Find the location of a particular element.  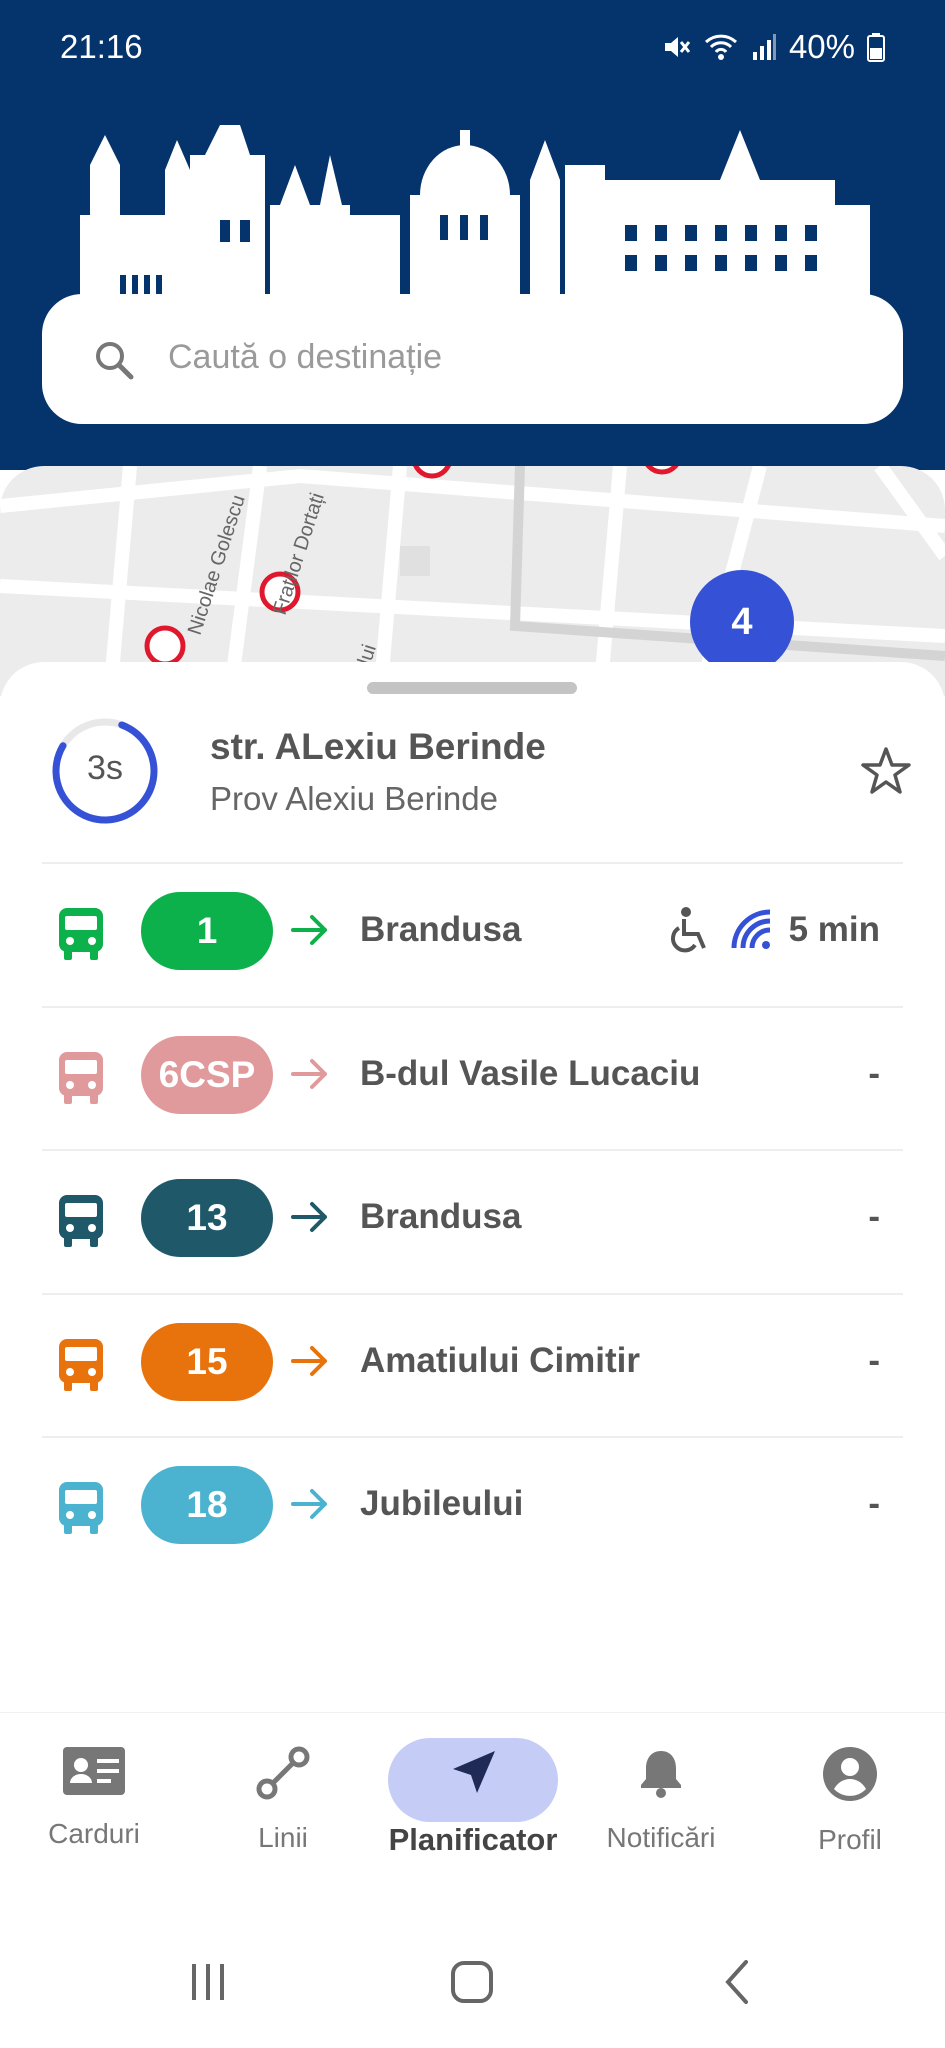

stop-subtitle: Prov Alexiu Berinde is located at coordinates (354, 798).